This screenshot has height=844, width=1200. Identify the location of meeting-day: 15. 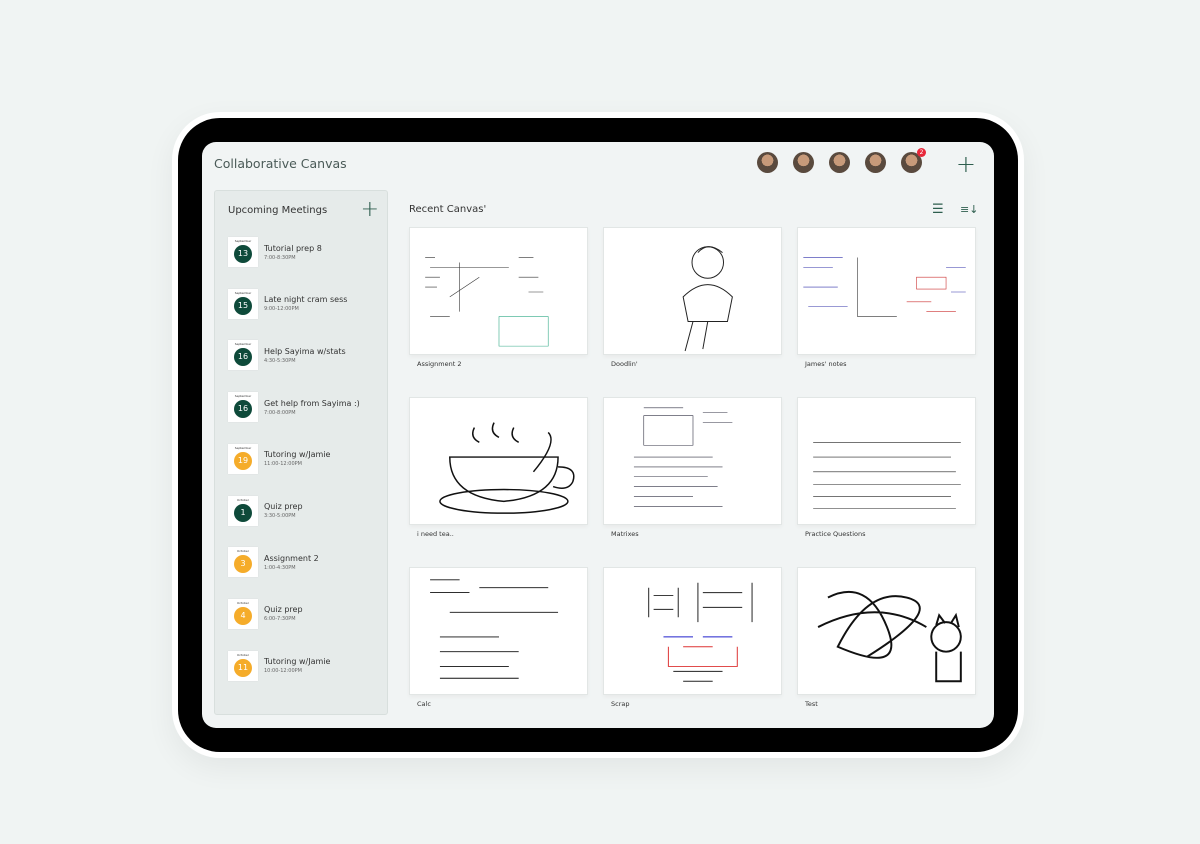
(243, 305).